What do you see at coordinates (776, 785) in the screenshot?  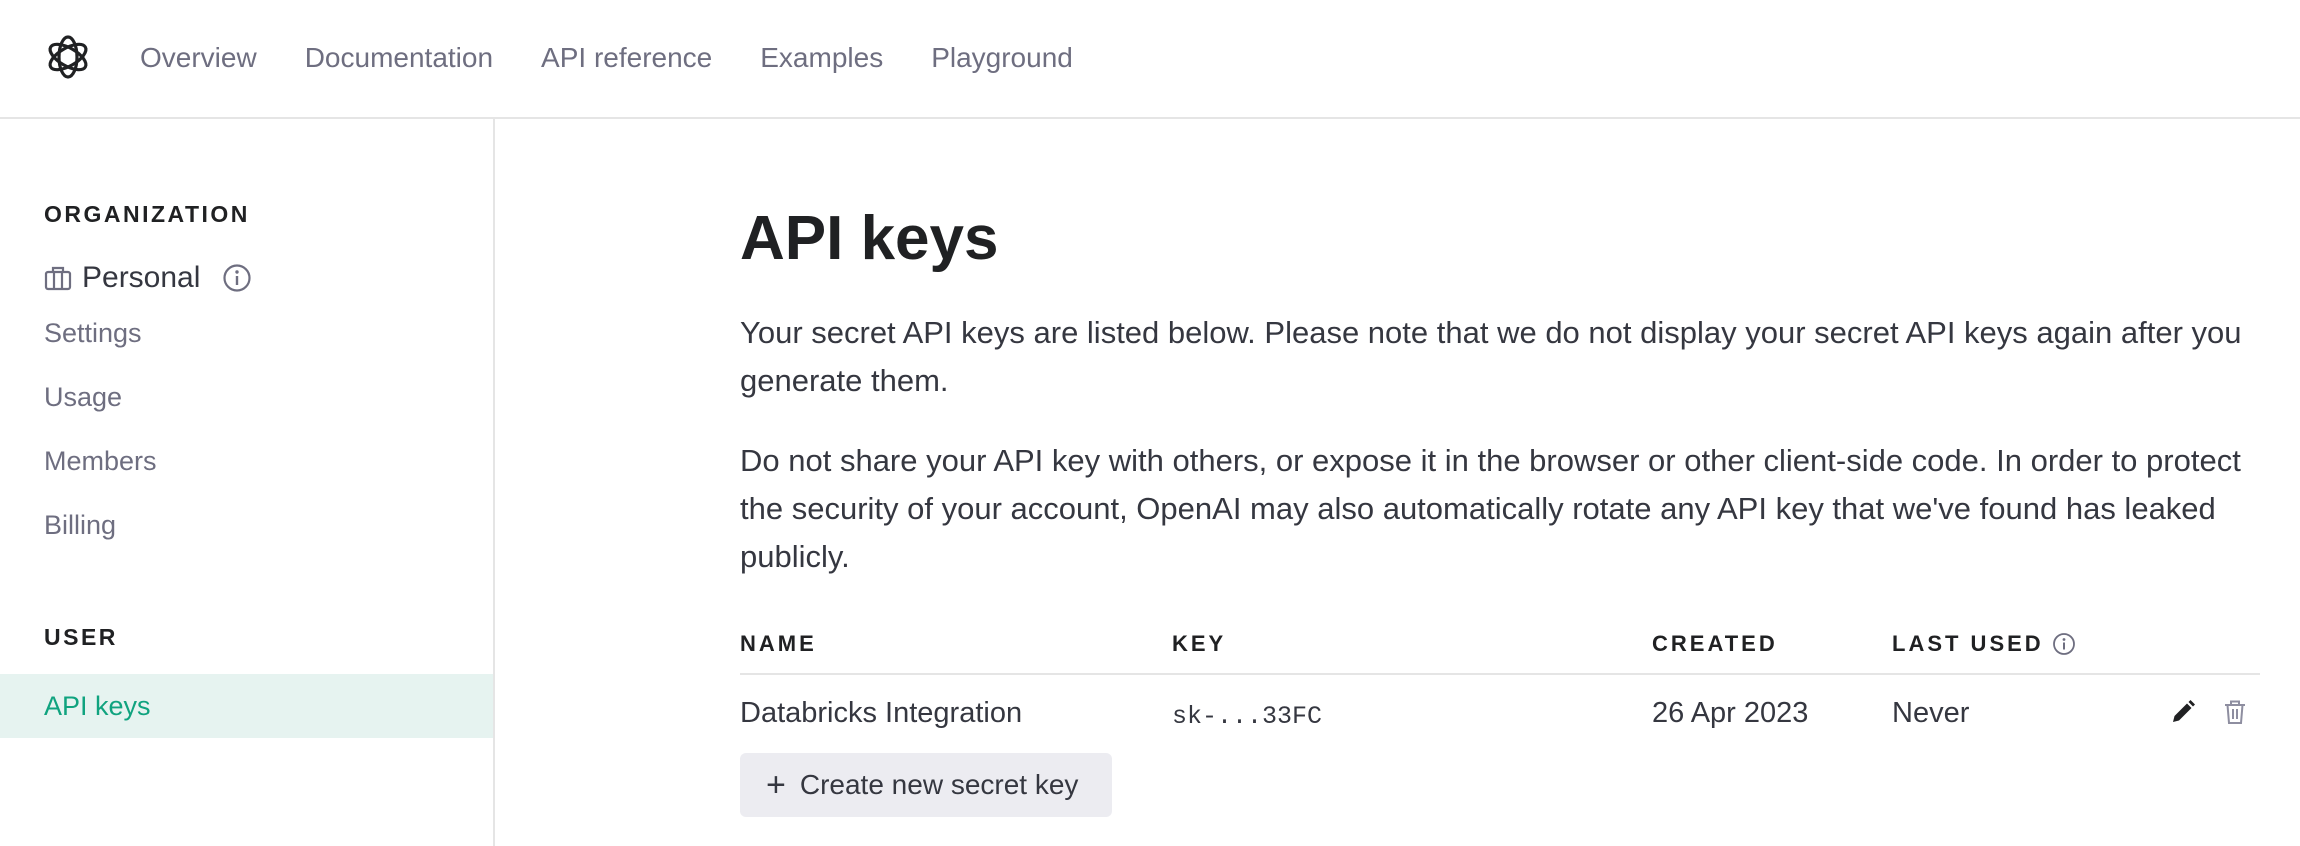 I see `plus-icon: +` at bounding box center [776, 785].